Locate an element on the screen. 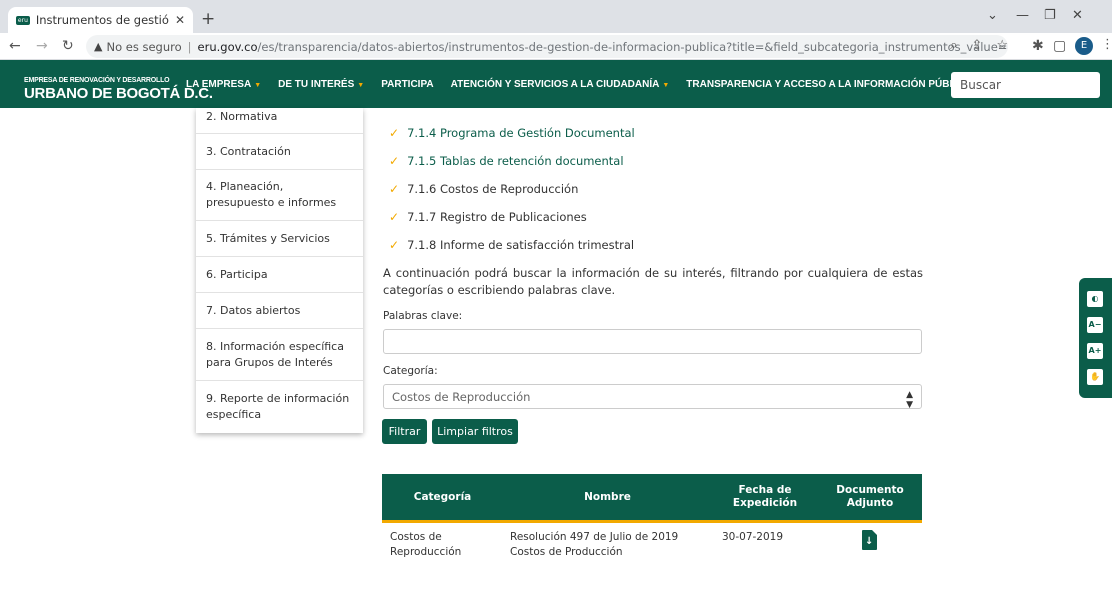 This screenshot has height=599, width=1112. category-select-value: Costos de Reproducción is located at coordinates (461, 396).